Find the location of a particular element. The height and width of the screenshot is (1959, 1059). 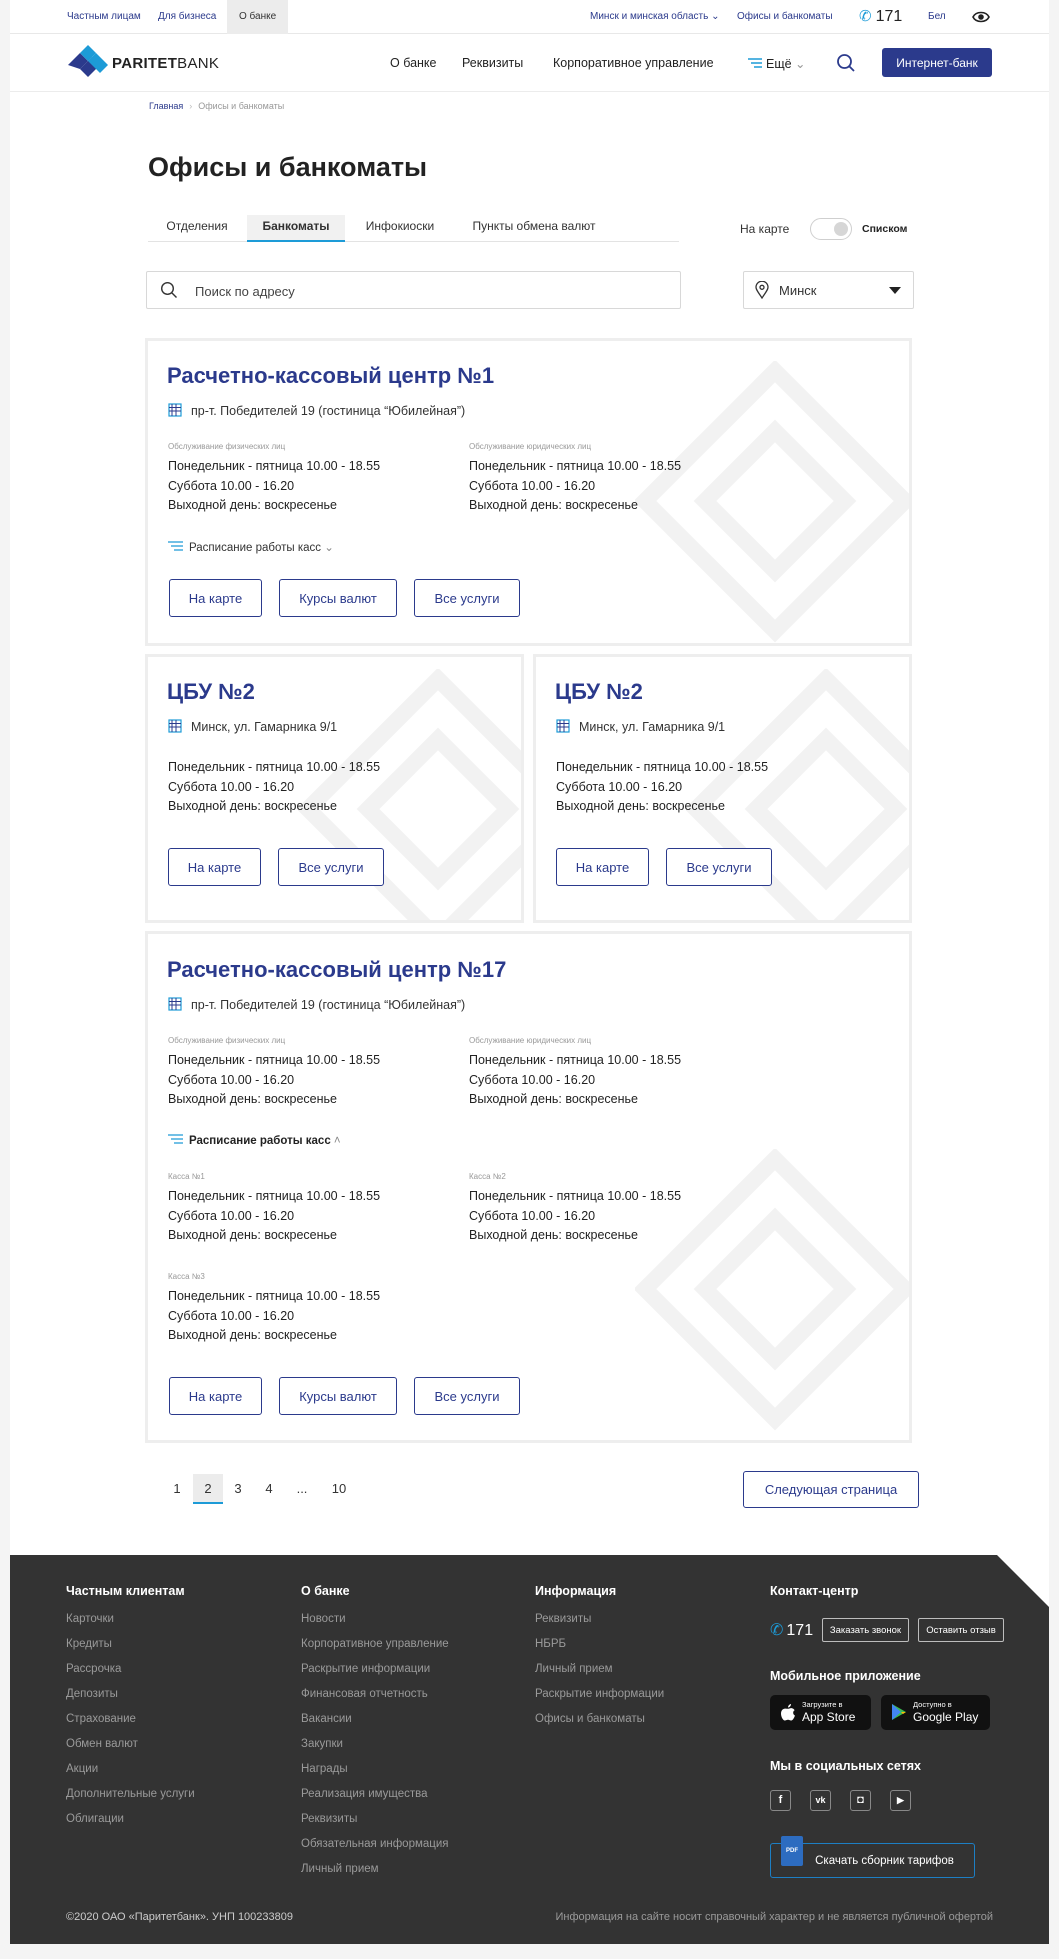

footer-link: Кредиты is located at coordinates (89, 1644).